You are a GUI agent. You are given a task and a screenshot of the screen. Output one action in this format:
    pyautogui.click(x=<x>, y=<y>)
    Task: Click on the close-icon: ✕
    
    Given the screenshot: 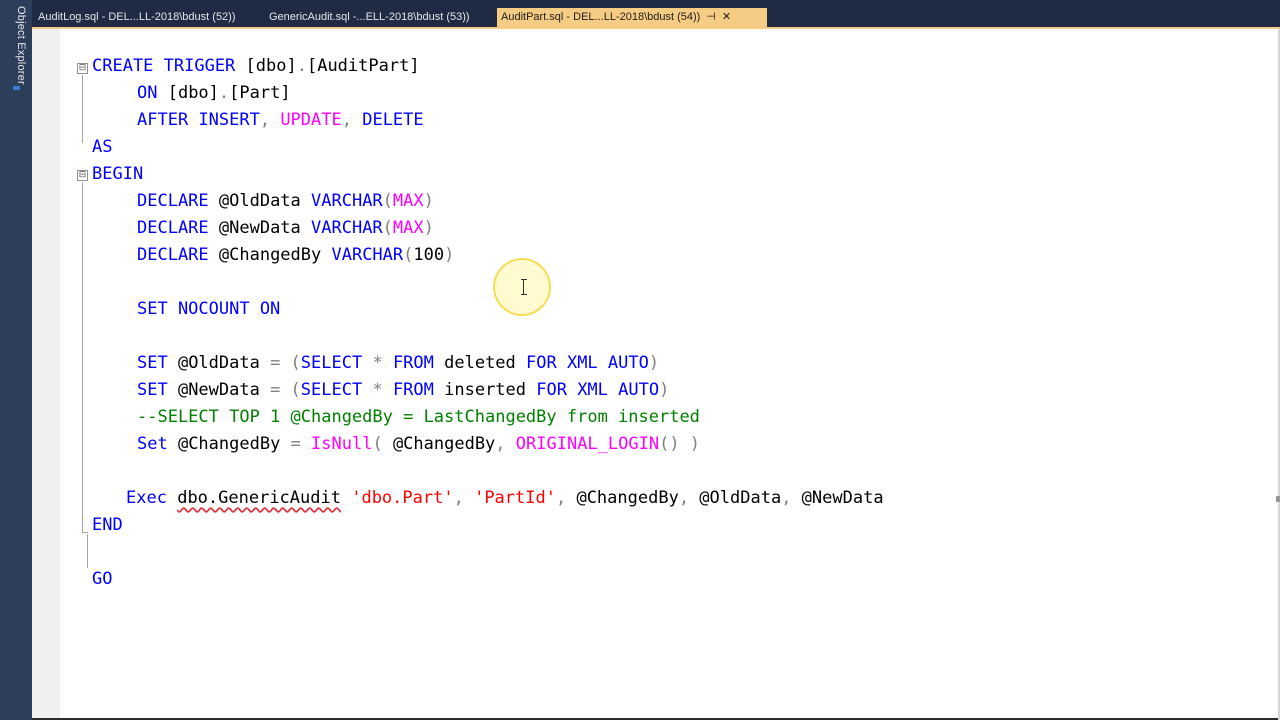 What is the action you would take?
    pyautogui.click(x=726, y=17)
    